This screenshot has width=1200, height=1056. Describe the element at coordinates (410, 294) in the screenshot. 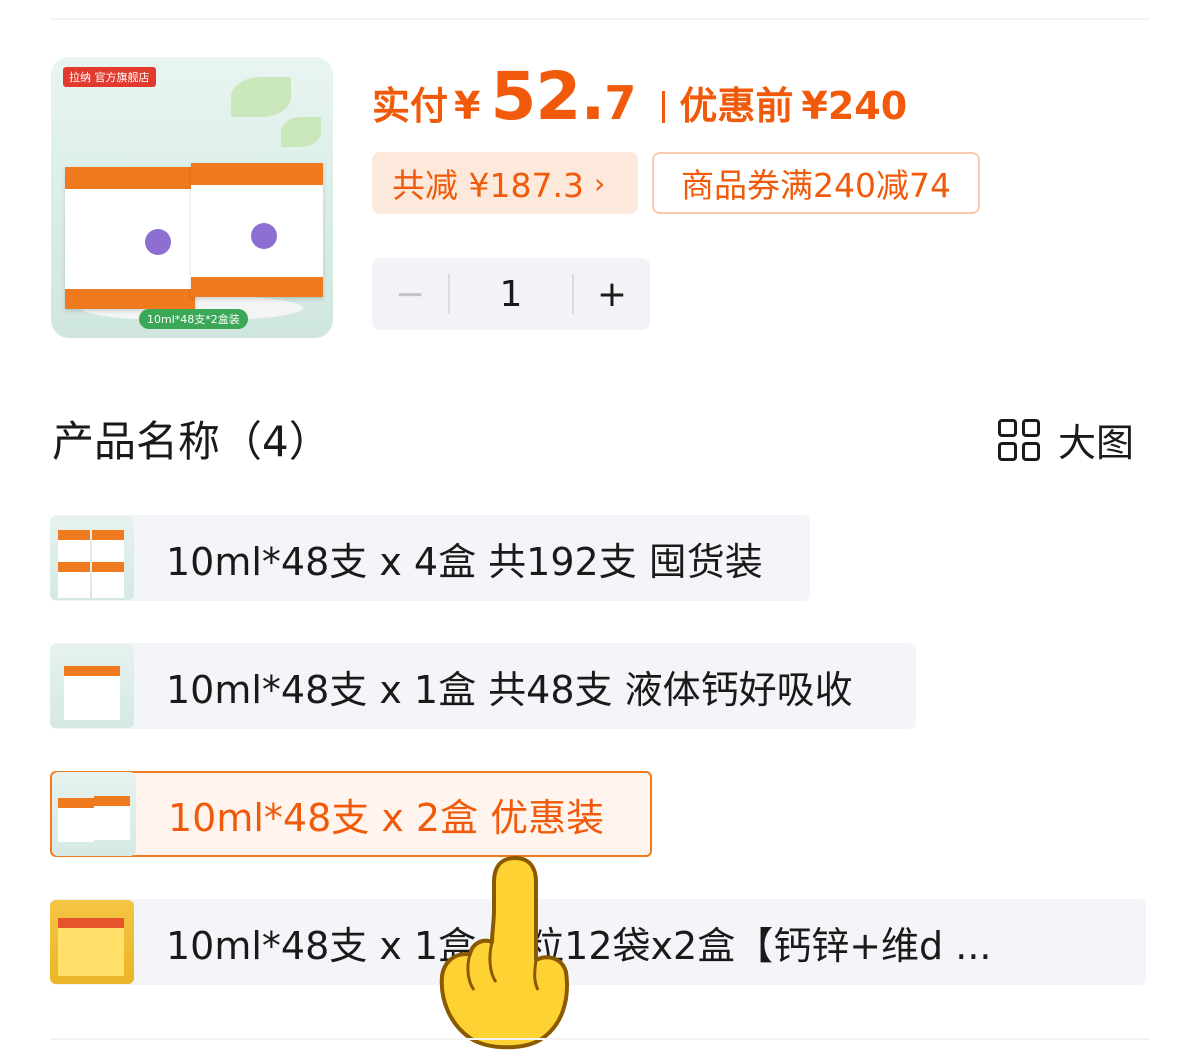

I see `decrease-quantity-button: −` at that location.